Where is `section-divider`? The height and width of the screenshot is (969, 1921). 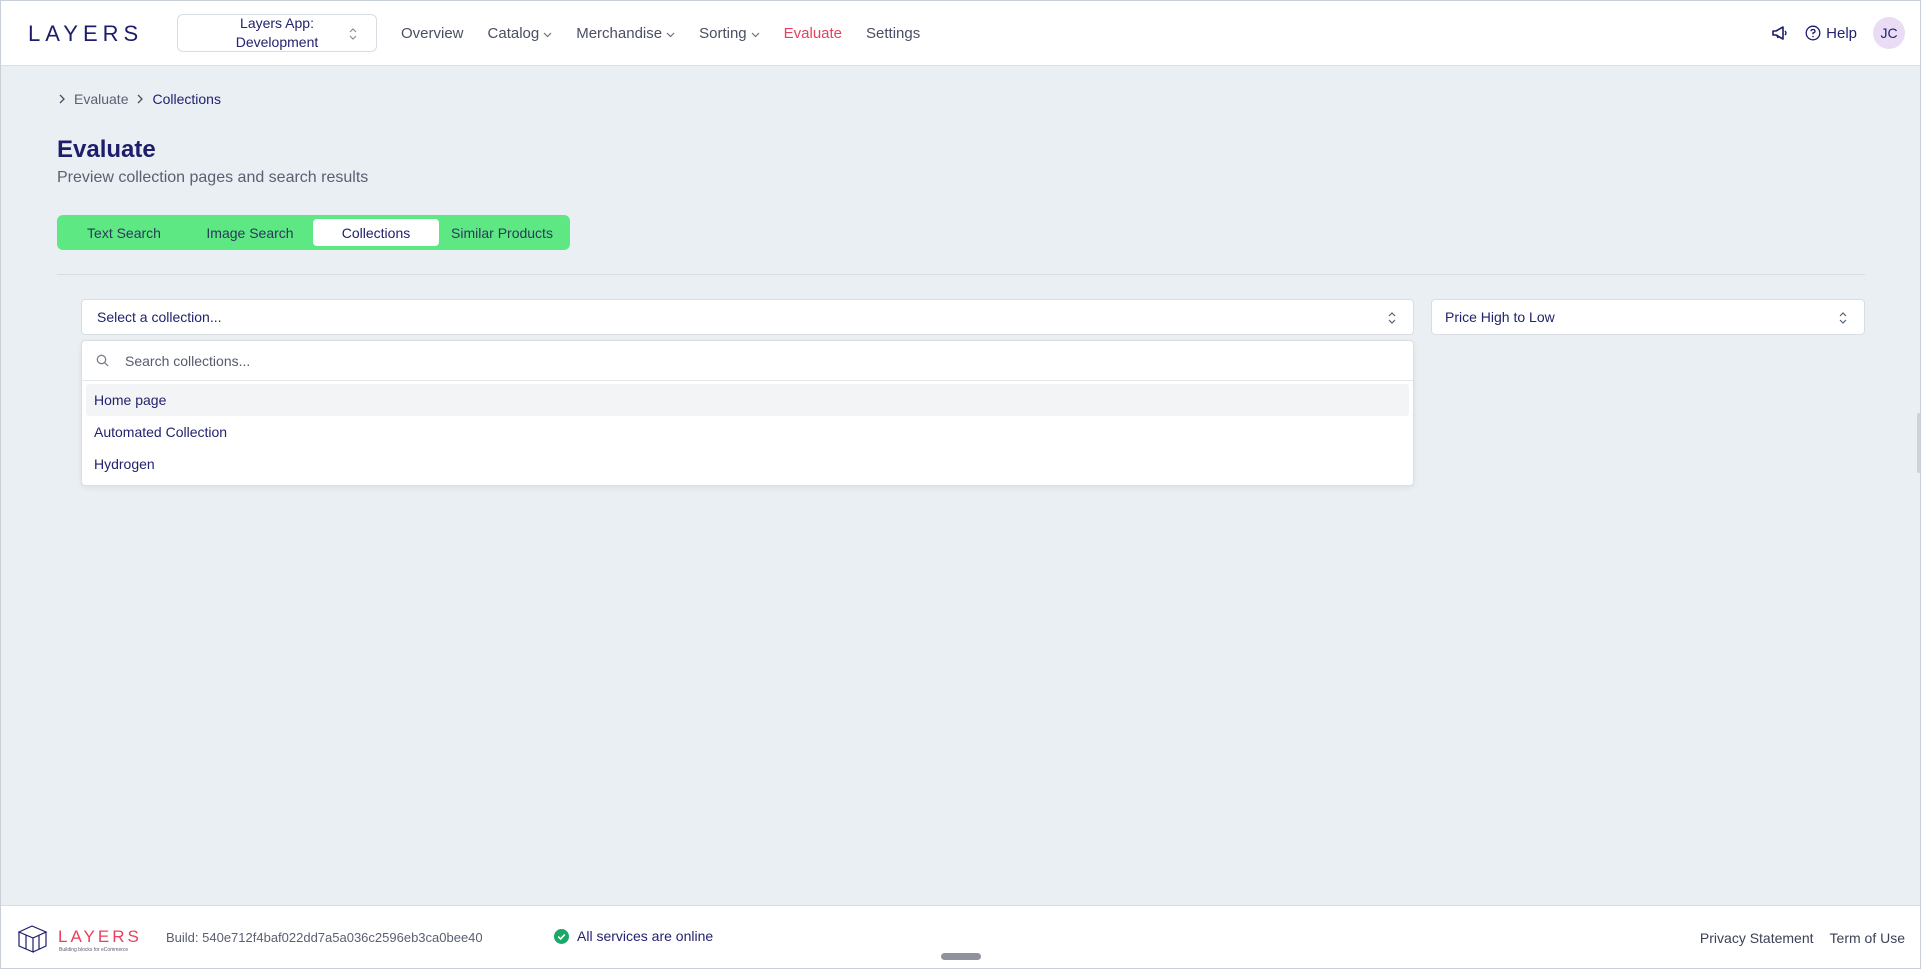
section-divider is located at coordinates (961, 274).